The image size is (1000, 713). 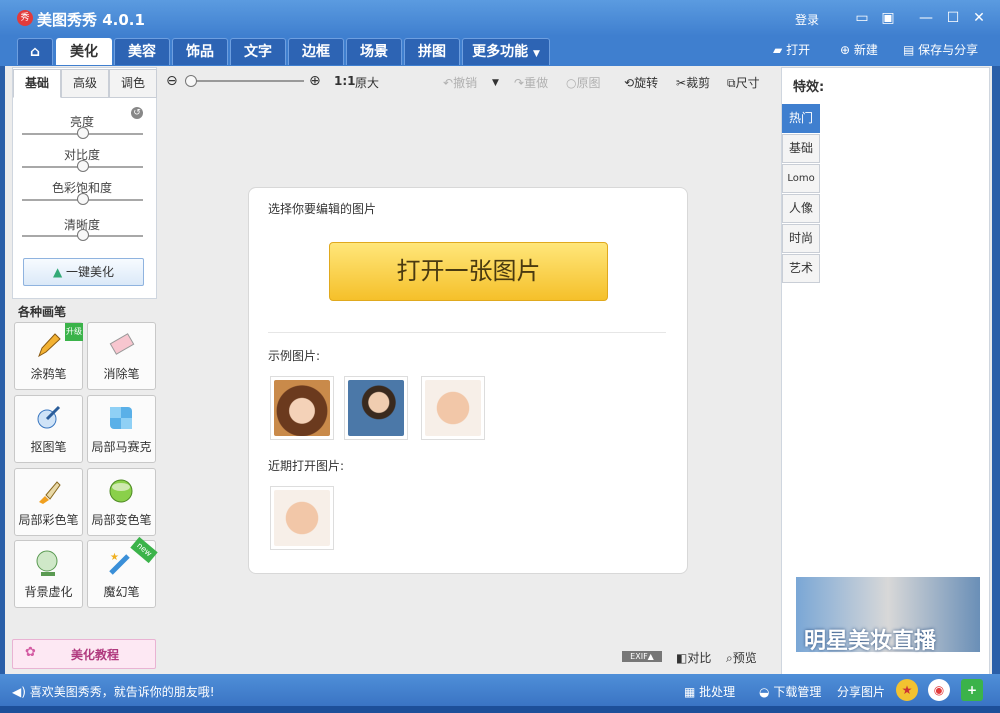 What do you see at coordinates (57, 272) in the screenshot?
I see `magic-icon: ▲` at bounding box center [57, 272].